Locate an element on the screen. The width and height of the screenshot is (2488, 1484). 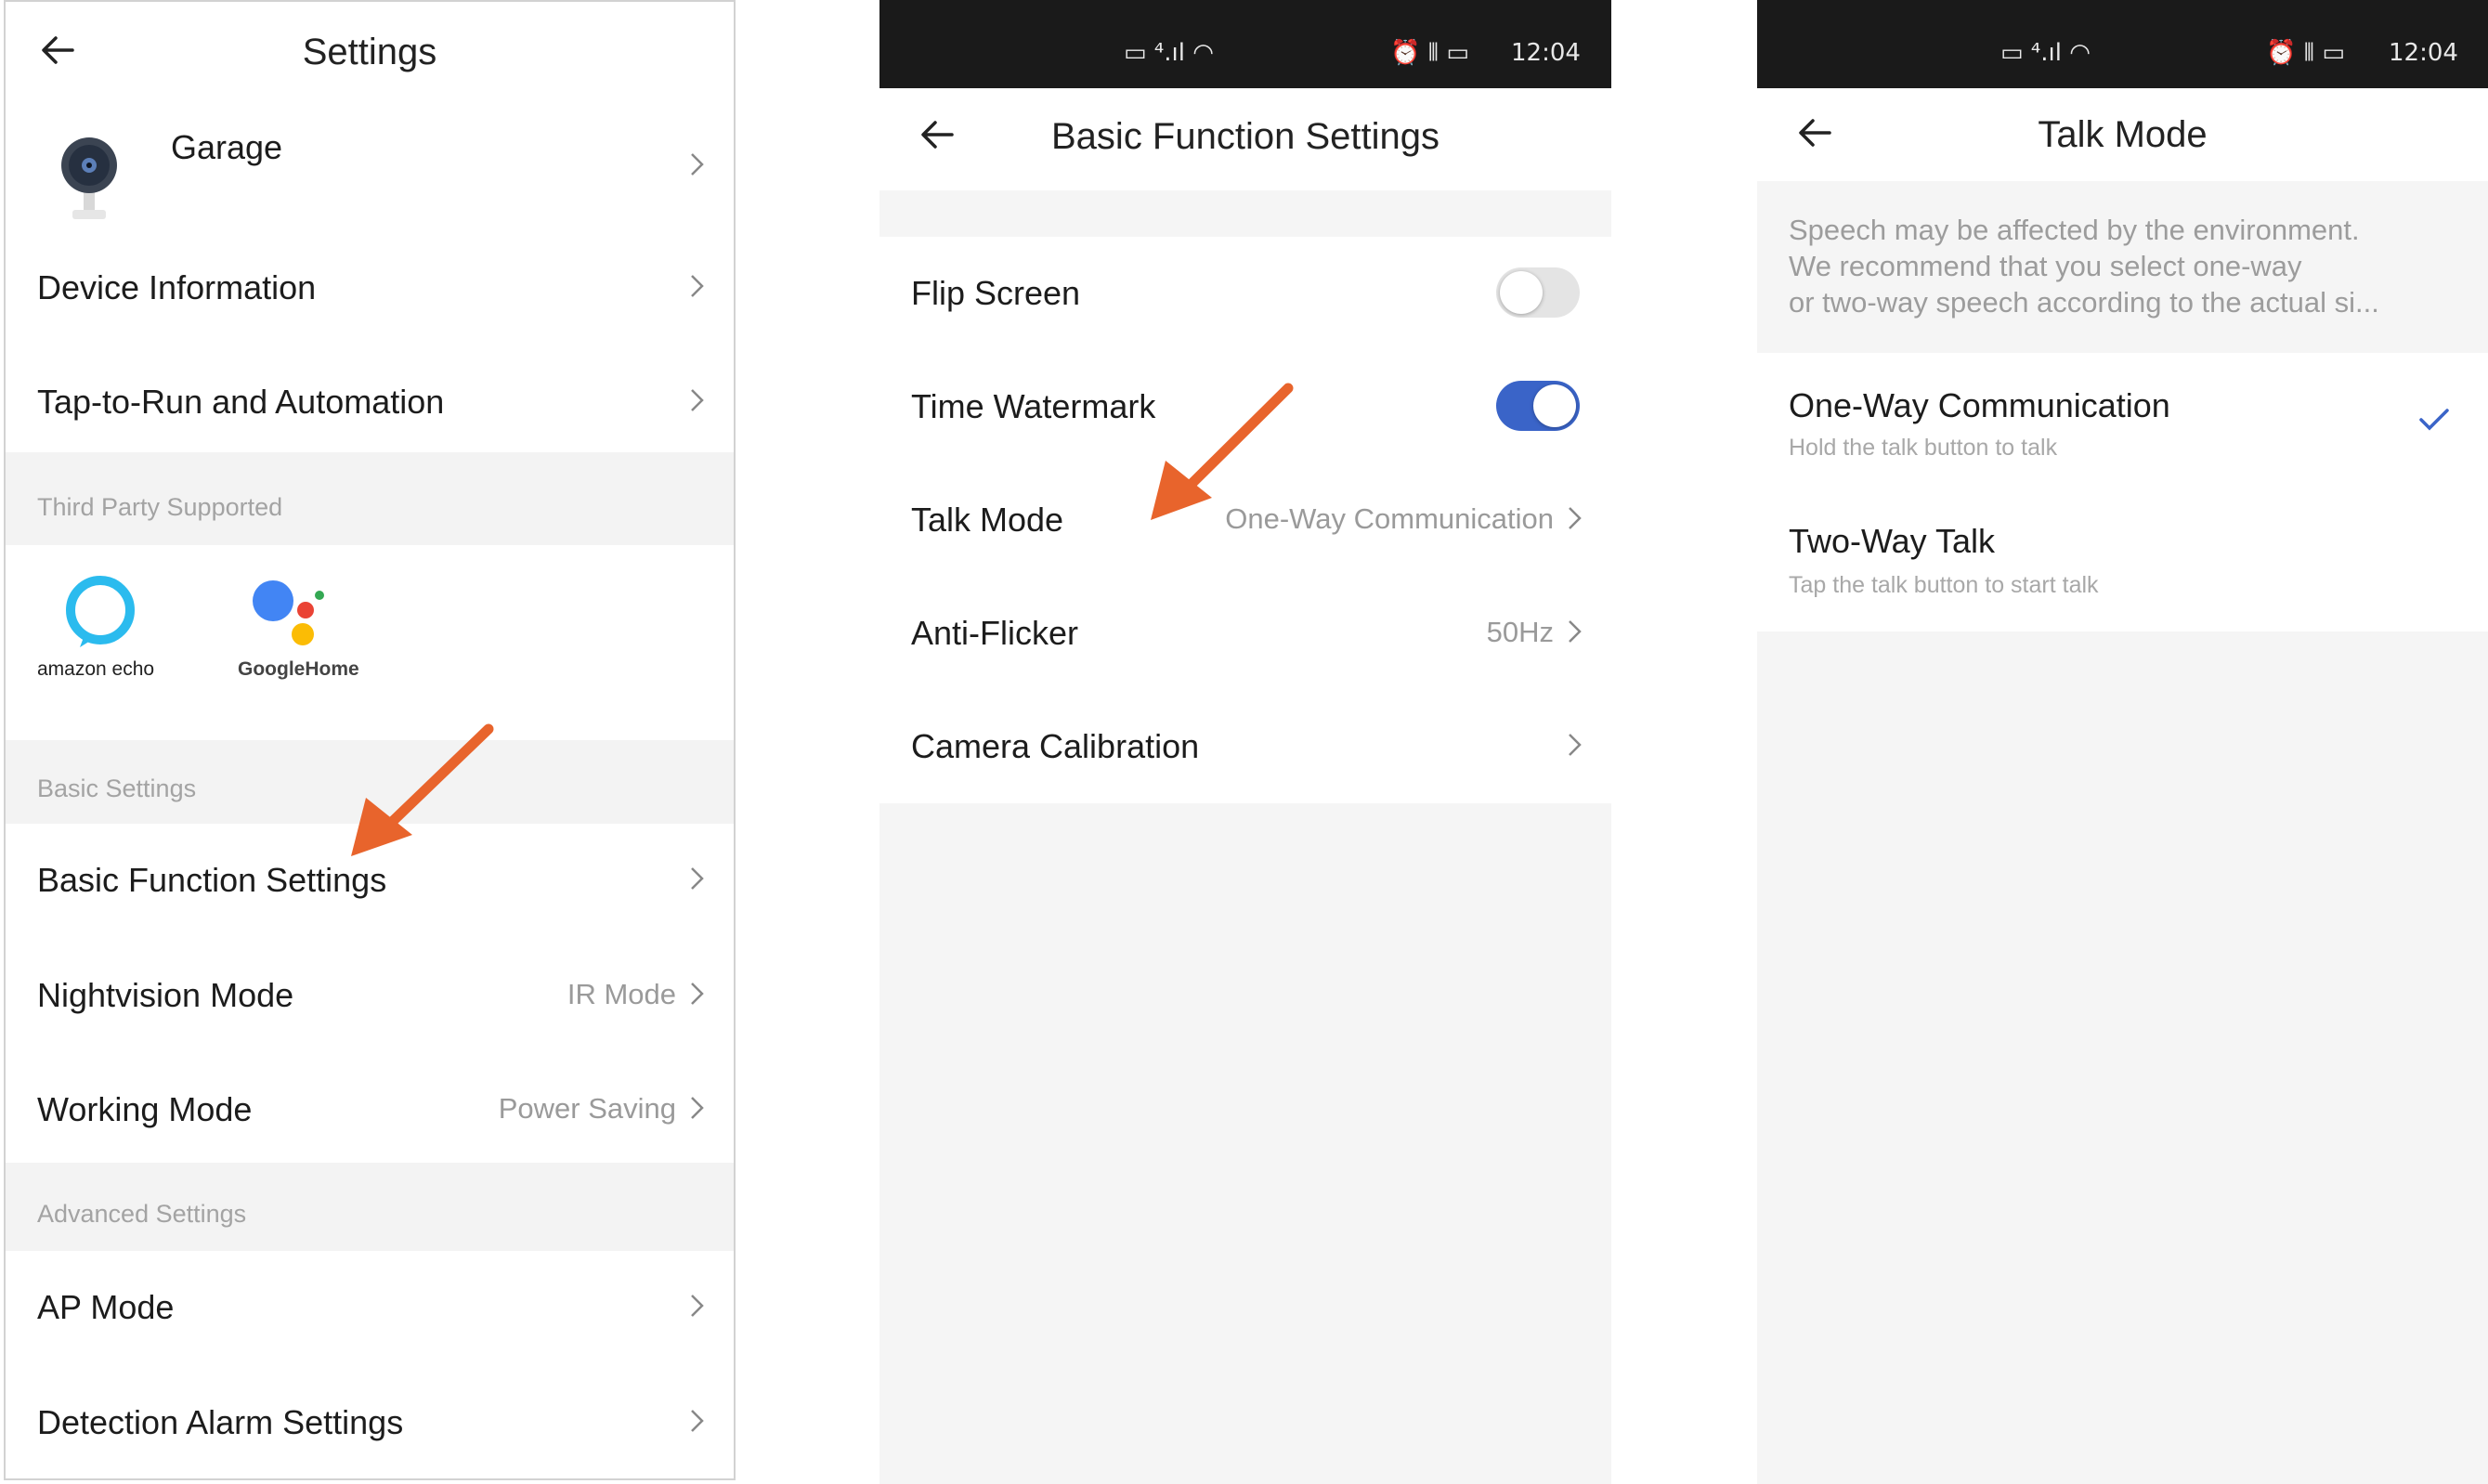
row-value: Power Saving is located at coordinates (587, 1108).